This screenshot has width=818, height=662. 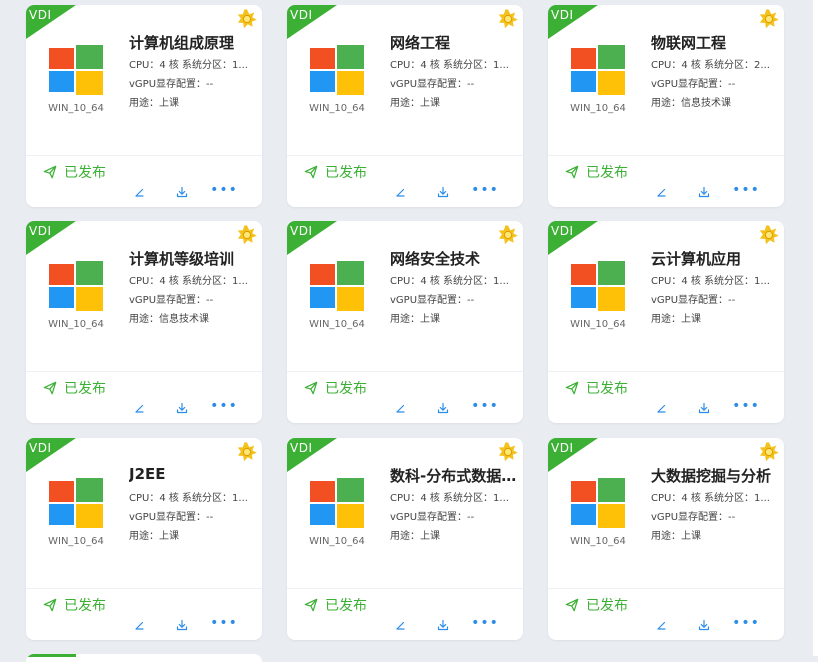 I want to click on image-title: 云计算机应用, so click(x=715, y=258).